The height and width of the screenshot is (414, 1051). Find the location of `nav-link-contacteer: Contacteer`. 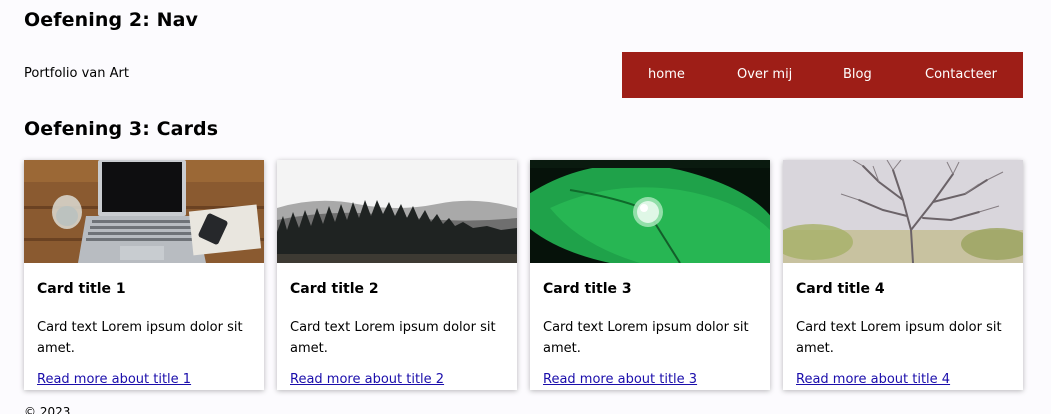

nav-link-contacteer: Contacteer is located at coordinates (961, 74).